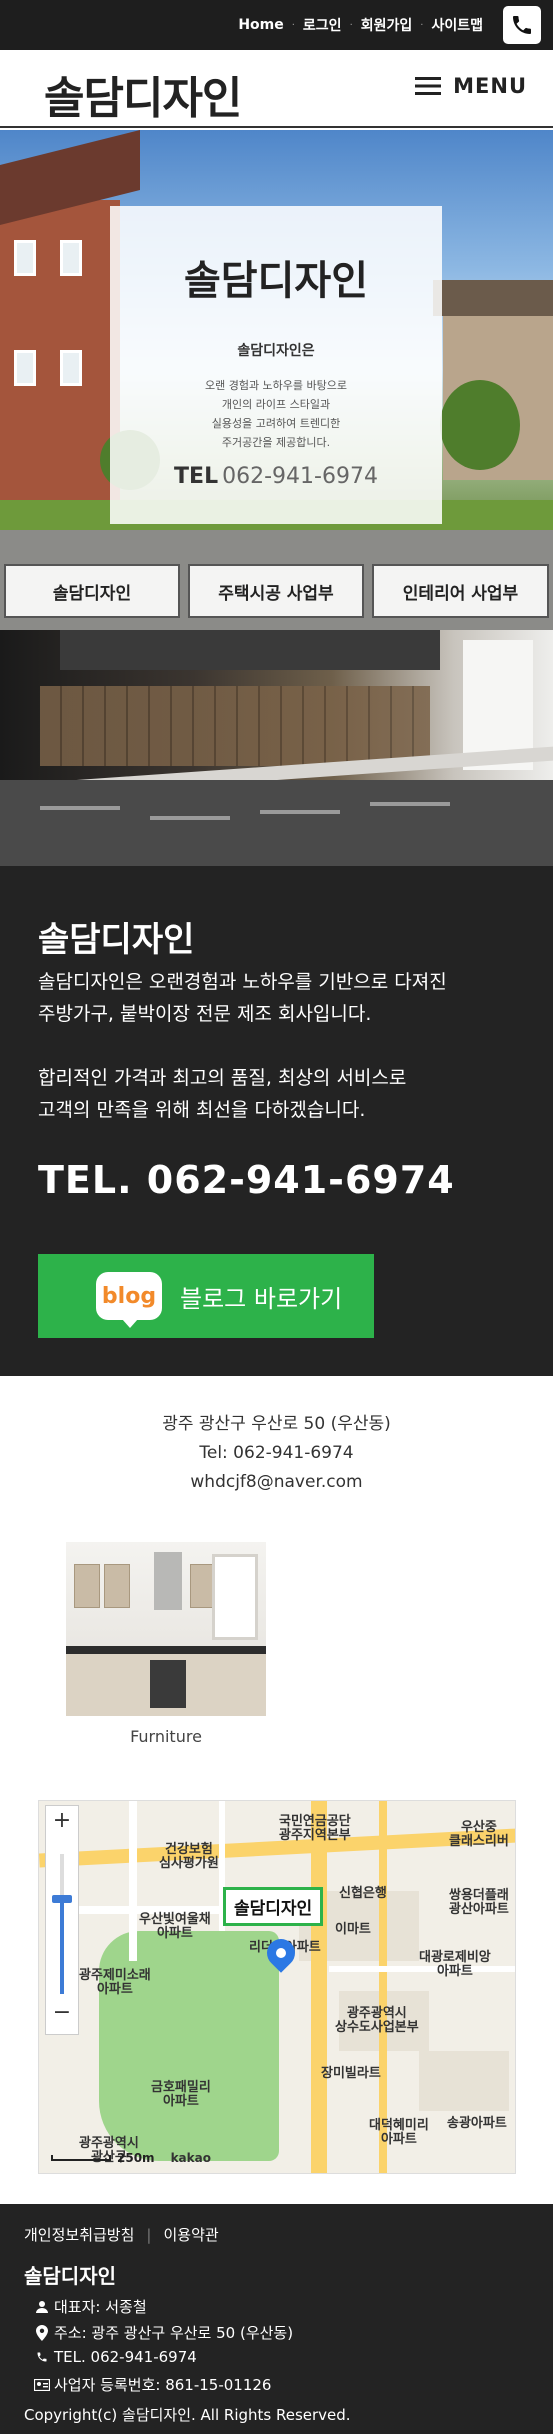 The height and width of the screenshot is (2434, 553). What do you see at coordinates (143, 94) in the screenshot?
I see `site-logo: 솔담디자인` at bounding box center [143, 94].